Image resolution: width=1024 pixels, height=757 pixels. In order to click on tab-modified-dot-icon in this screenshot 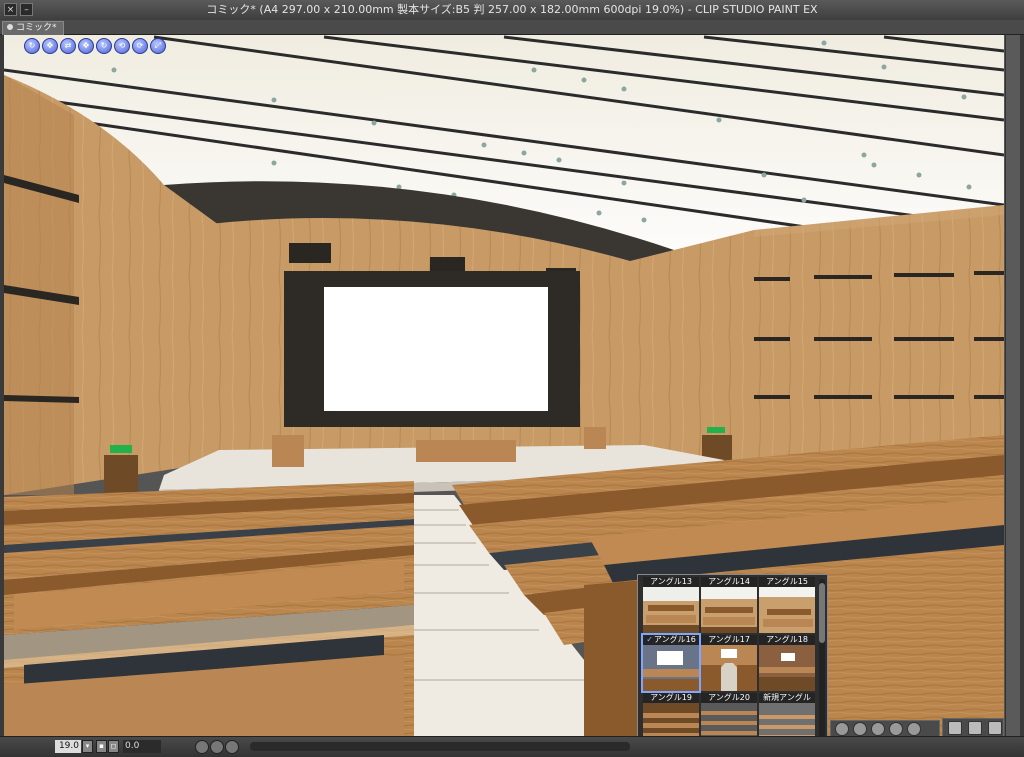, I will do `click(10, 27)`.